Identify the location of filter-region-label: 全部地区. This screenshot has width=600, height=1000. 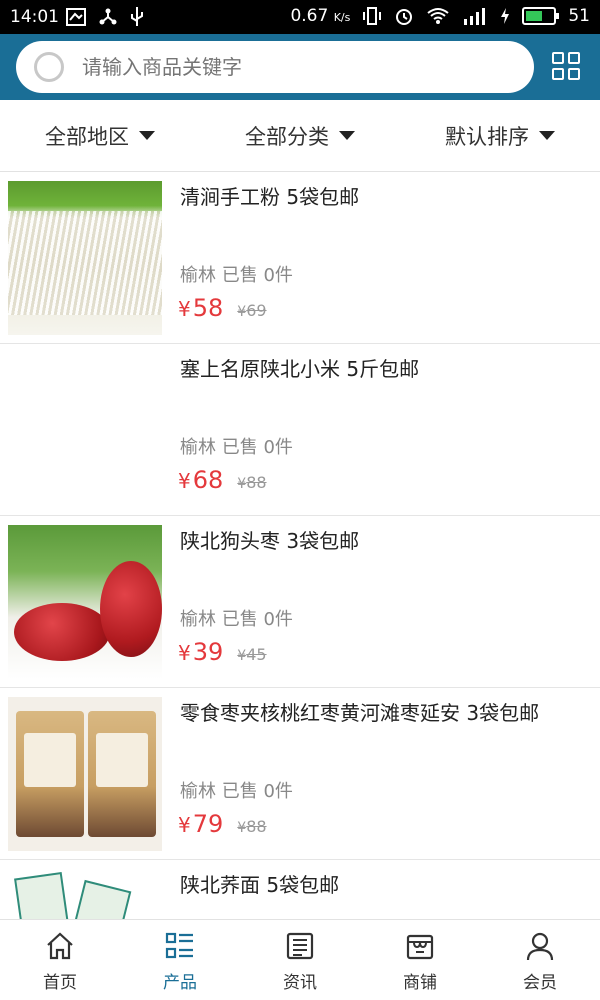
(87, 136).